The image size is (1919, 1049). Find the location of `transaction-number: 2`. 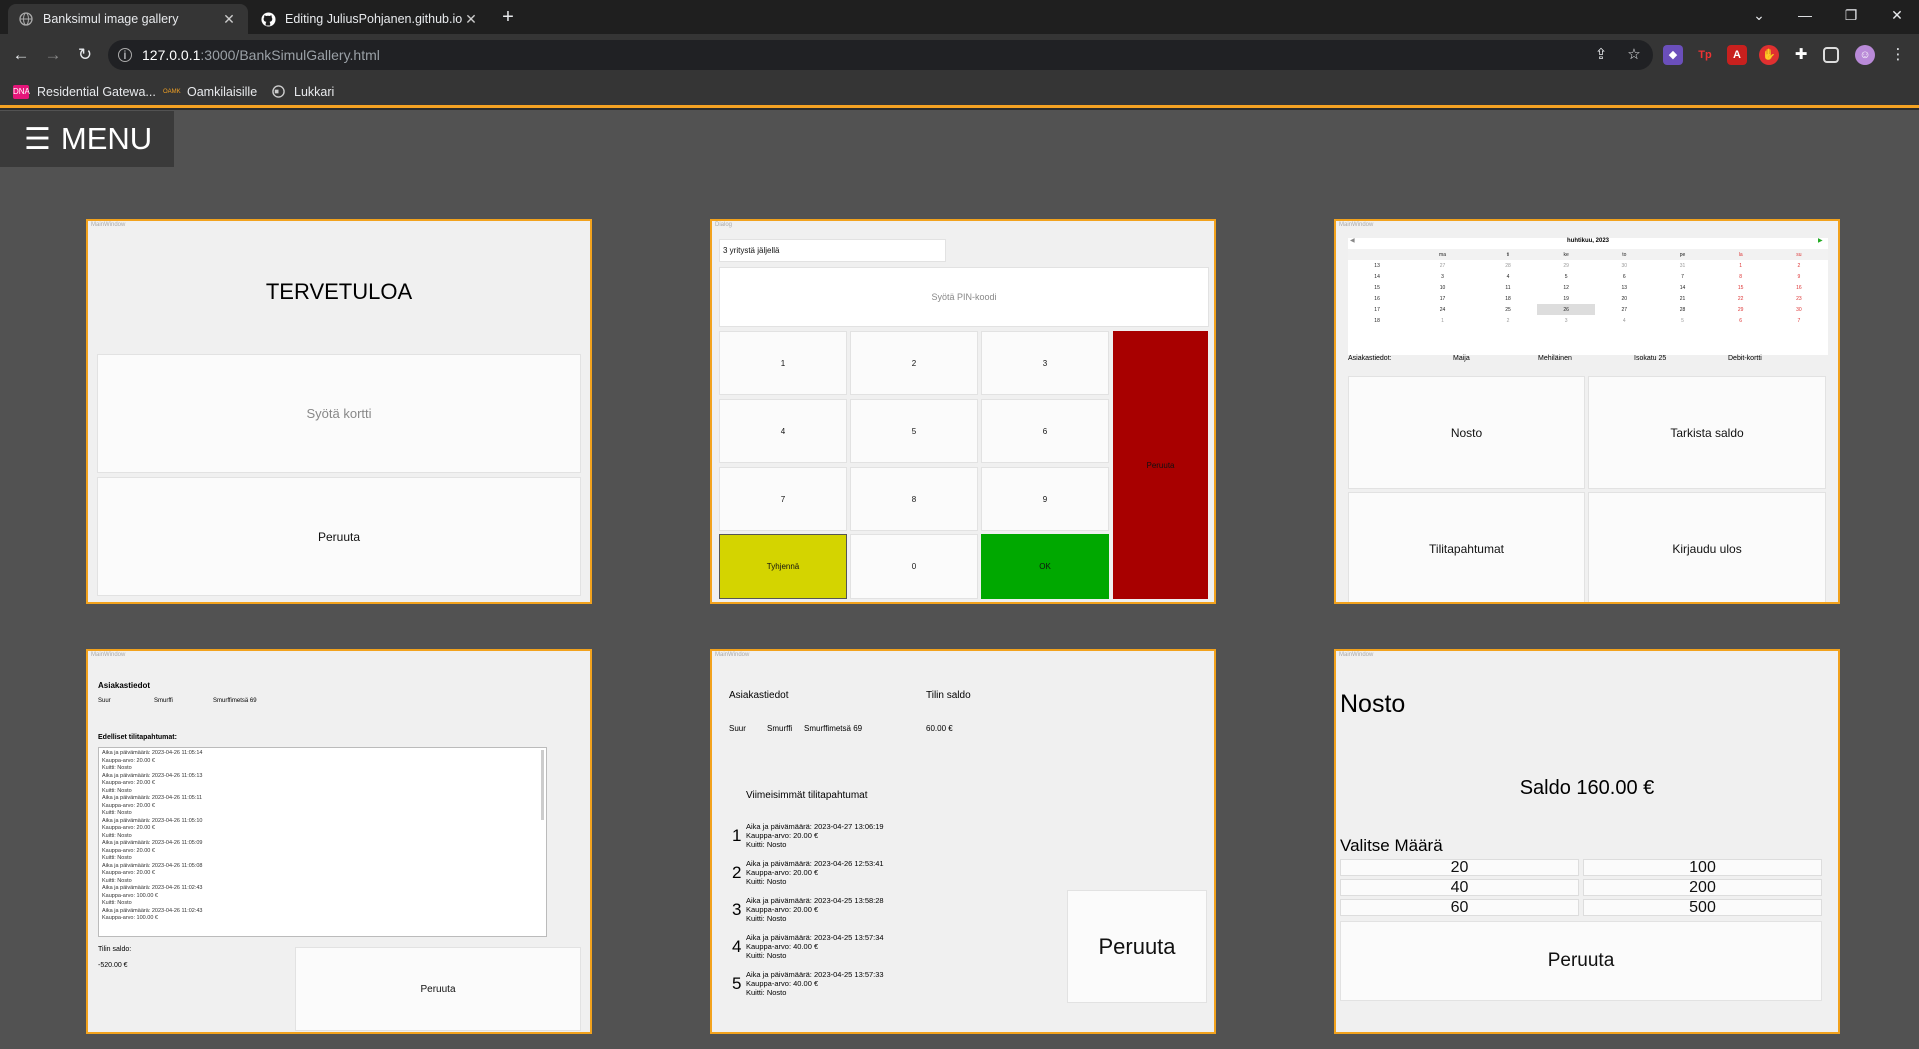

transaction-number: 2 is located at coordinates (737, 872).